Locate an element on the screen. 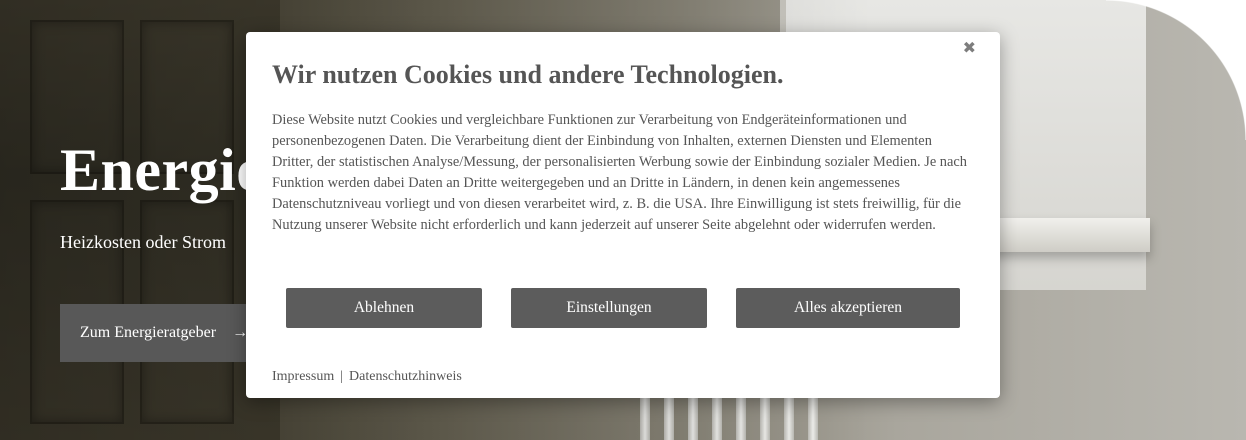  reject-button: Ablehnen is located at coordinates (384, 308).